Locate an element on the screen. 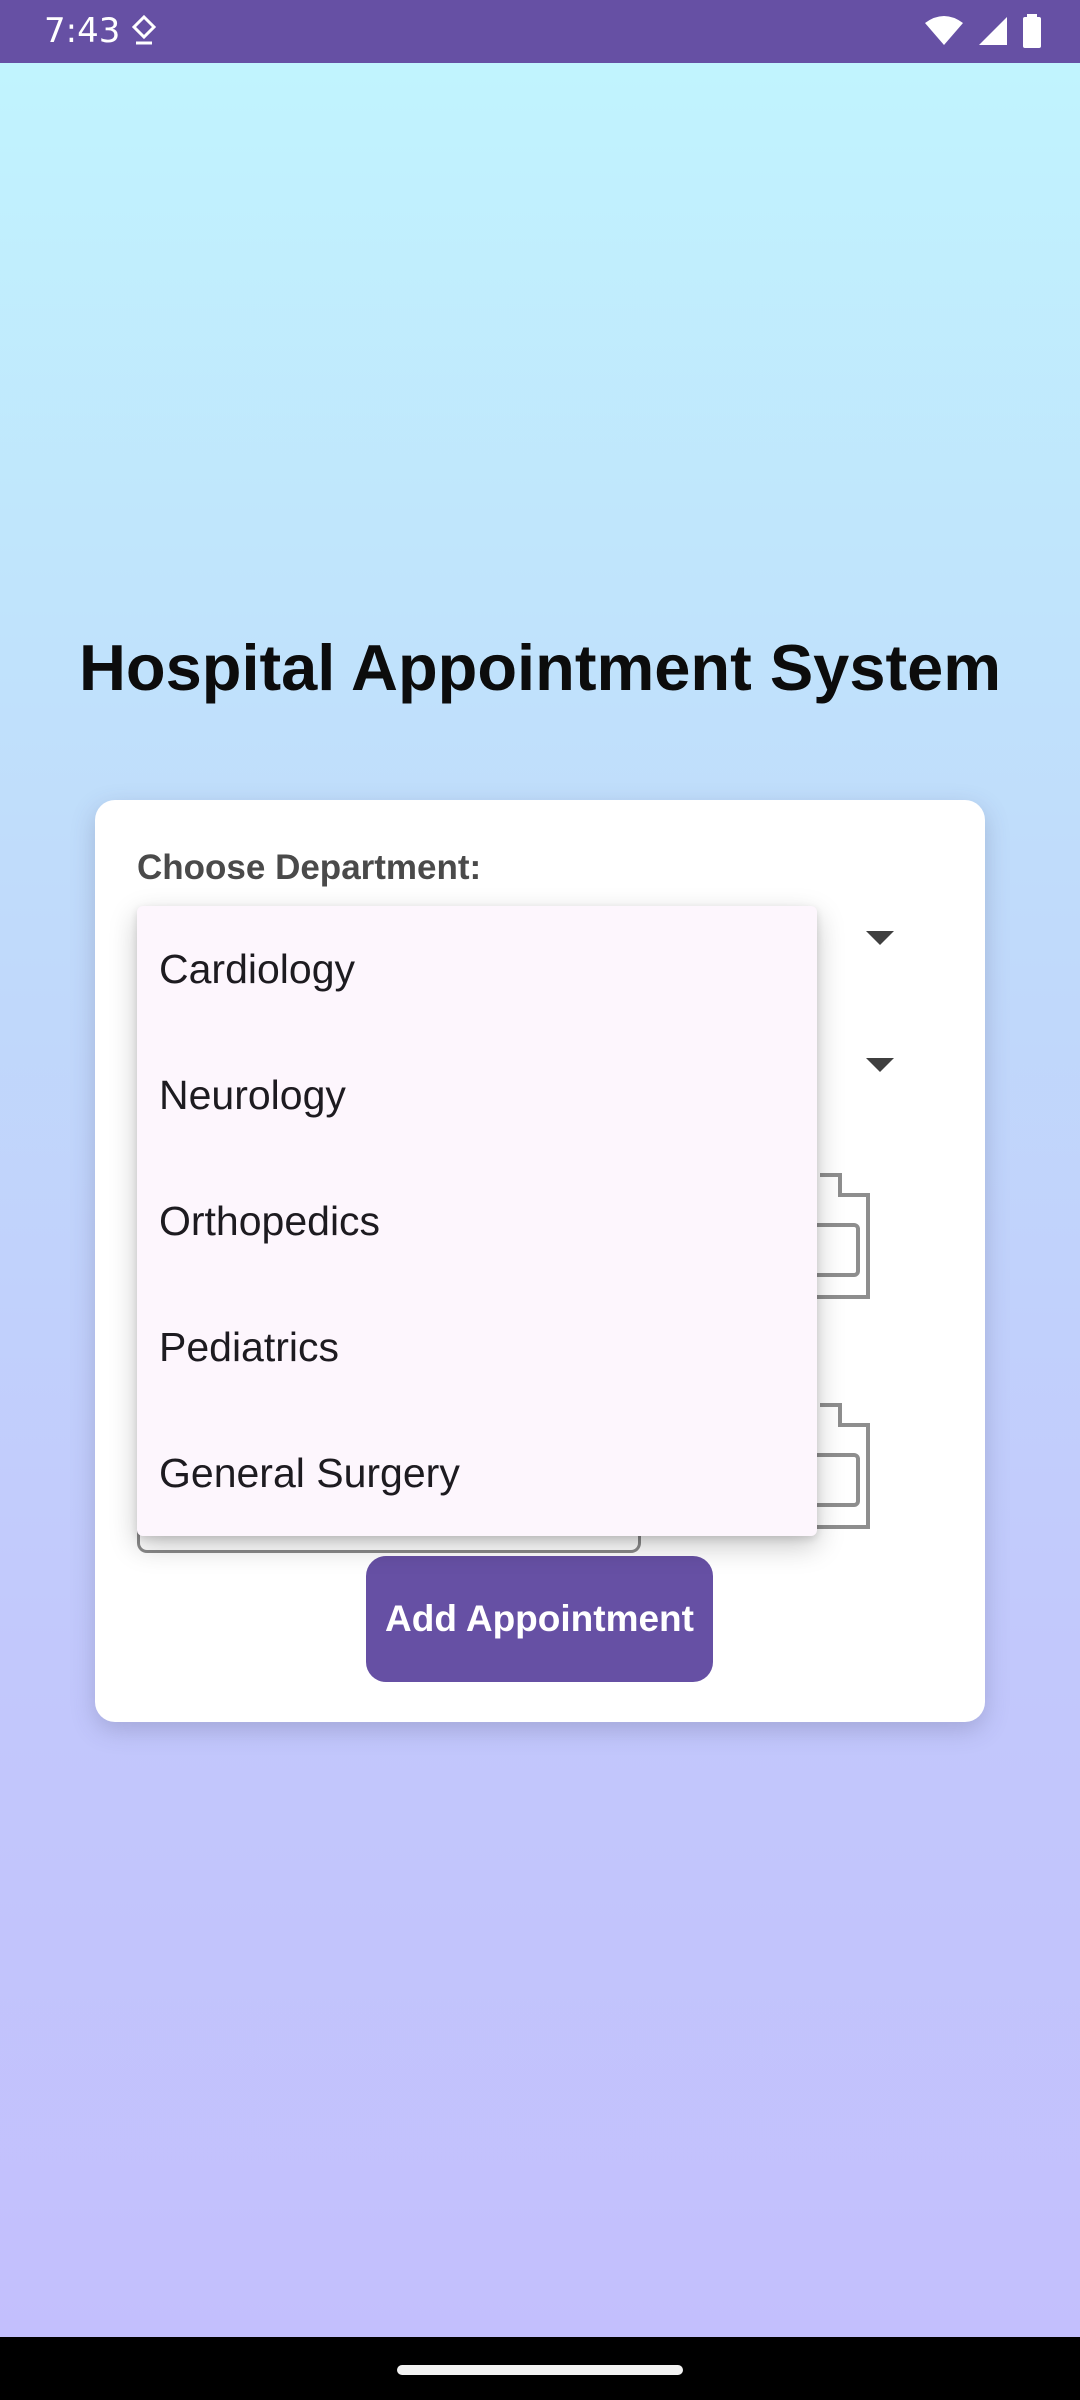 The width and height of the screenshot is (1080, 2400). wifi-icon is located at coordinates (944, 30).